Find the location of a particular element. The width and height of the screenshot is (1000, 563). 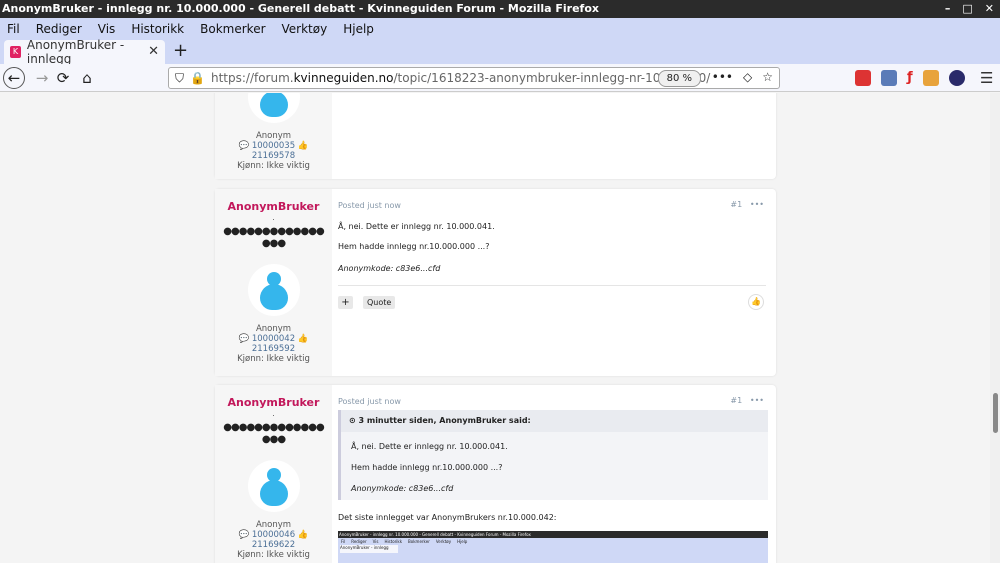

mini-menu-item: Verktøy is located at coordinates (443, 541).